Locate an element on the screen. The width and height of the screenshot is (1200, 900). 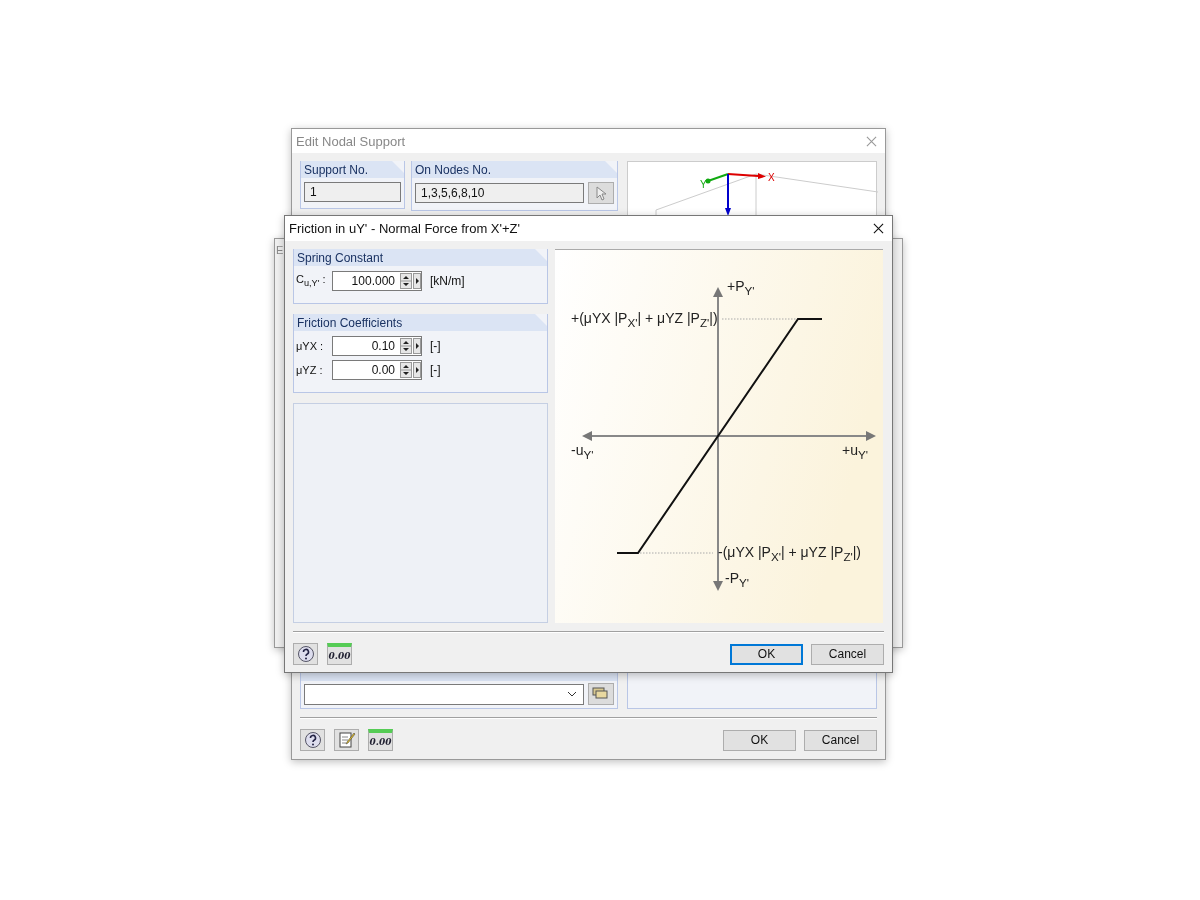
window-title: E is located at coordinates (280, 250).